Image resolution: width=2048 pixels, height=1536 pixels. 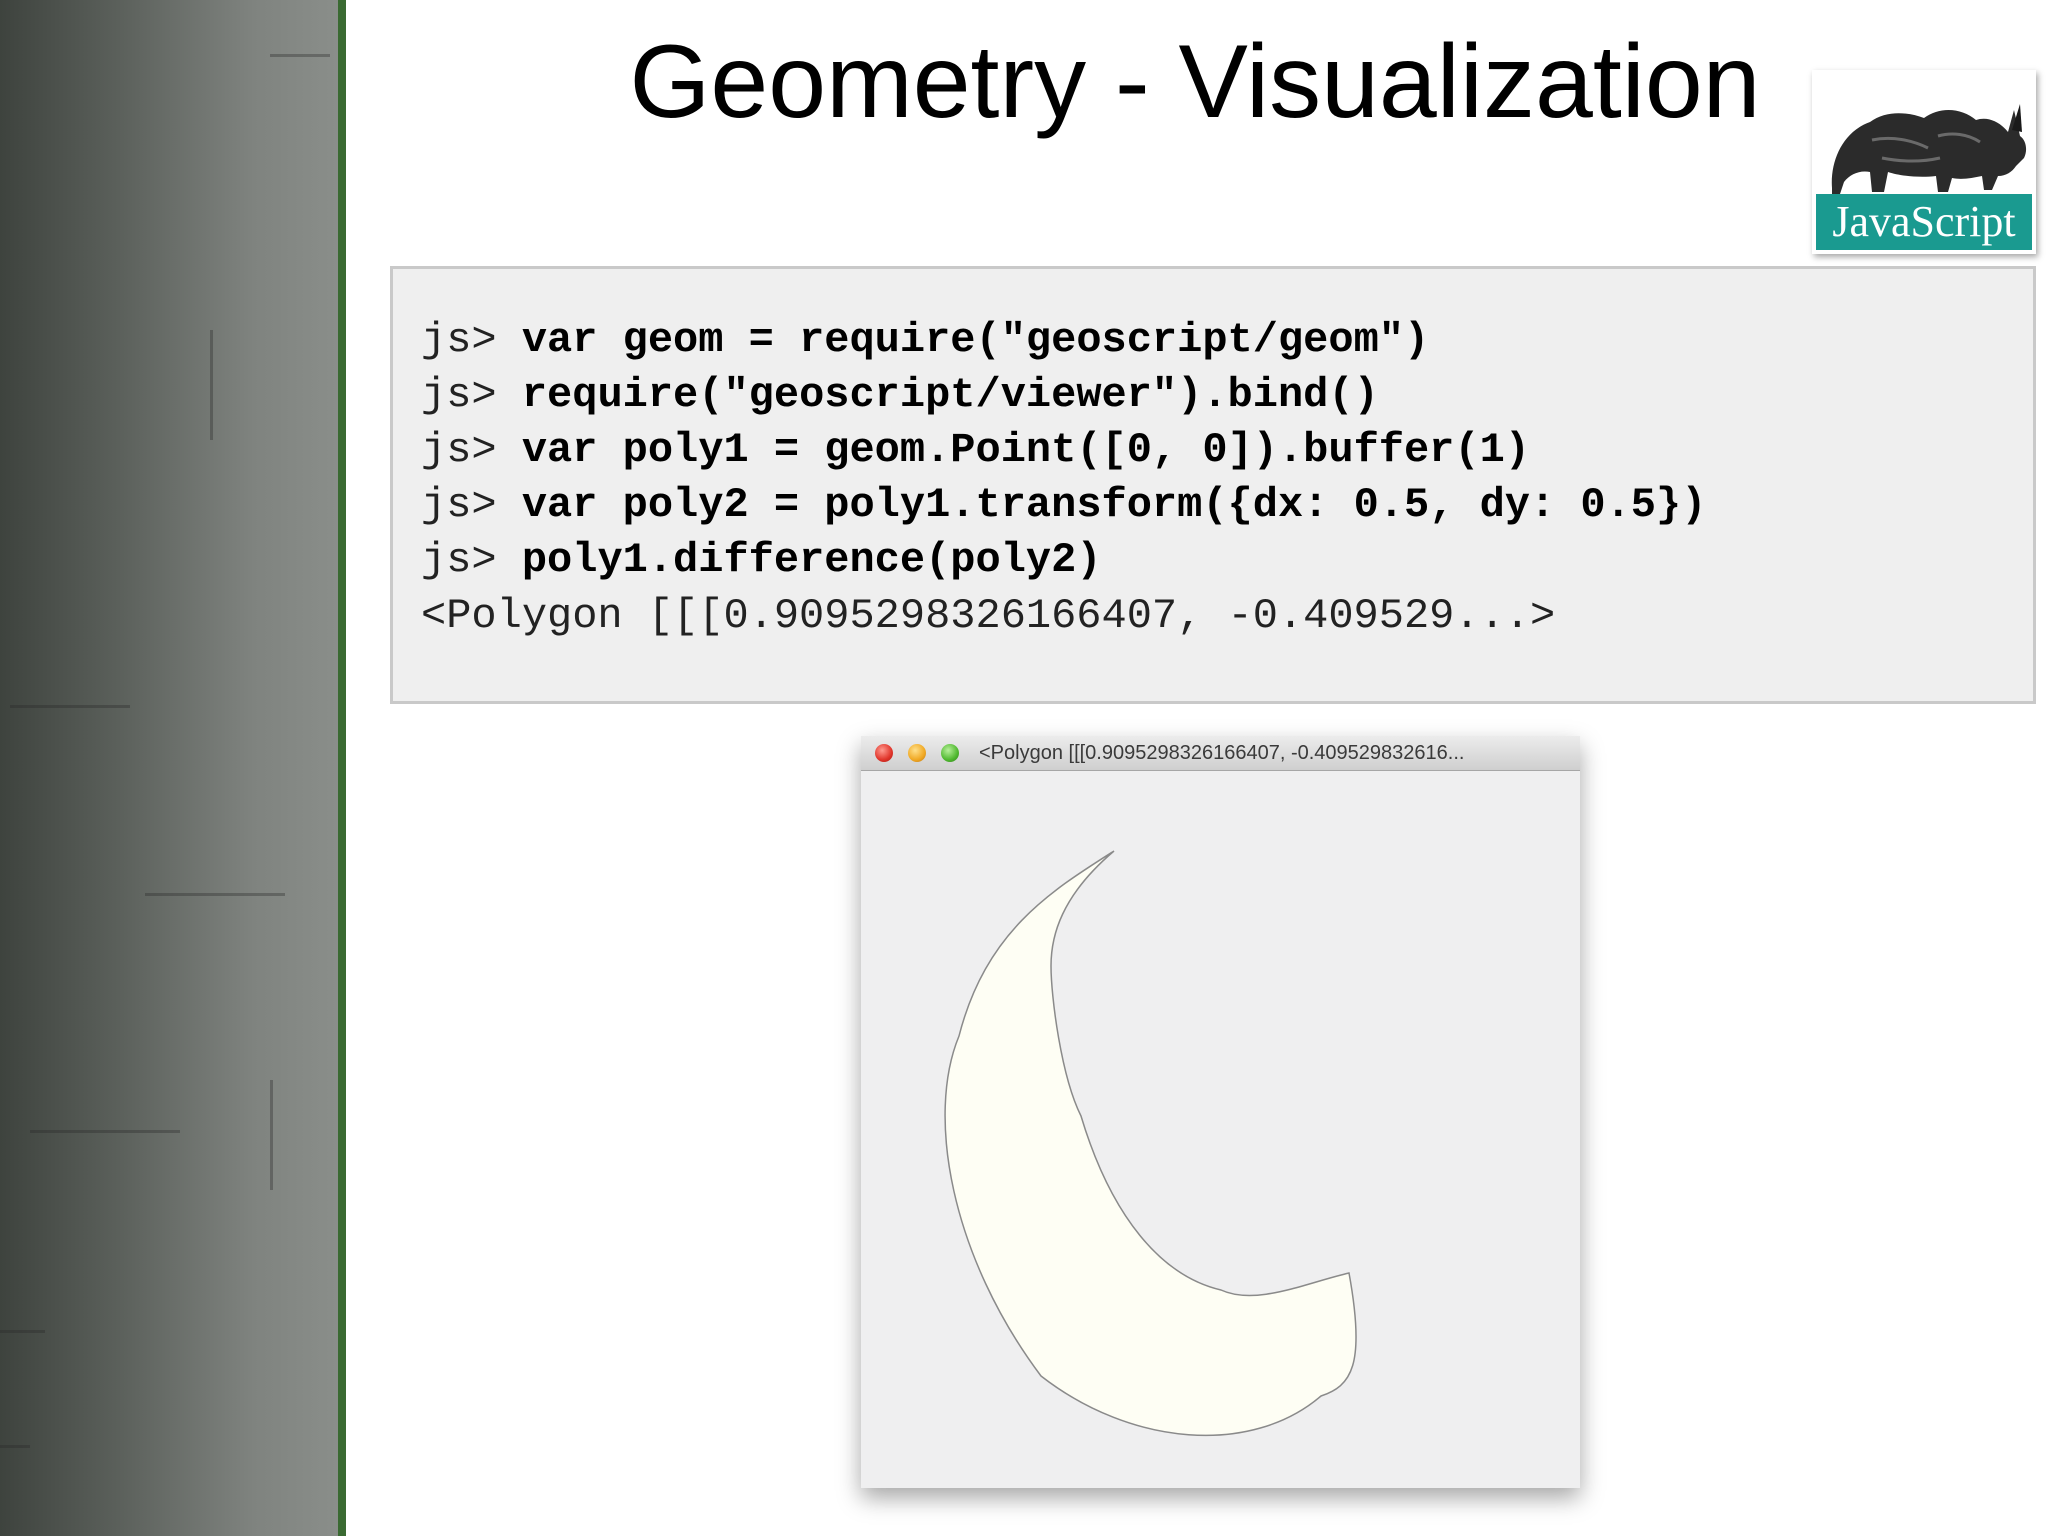 What do you see at coordinates (950, 753) in the screenshot?
I see `zoom-window-button` at bounding box center [950, 753].